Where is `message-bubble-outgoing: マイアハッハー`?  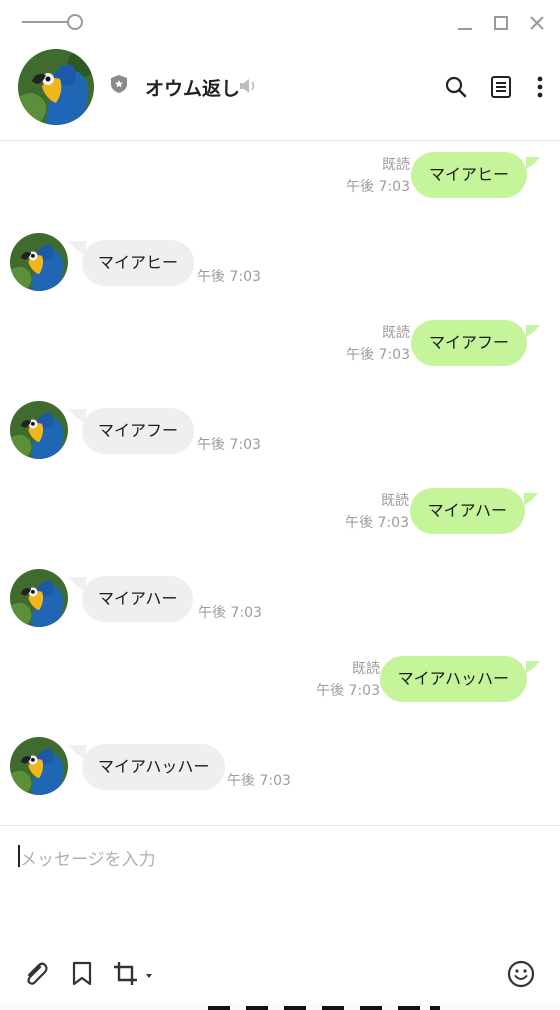
message-bubble-outgoing: マイアハッハー is located at coordinates (453, 679).